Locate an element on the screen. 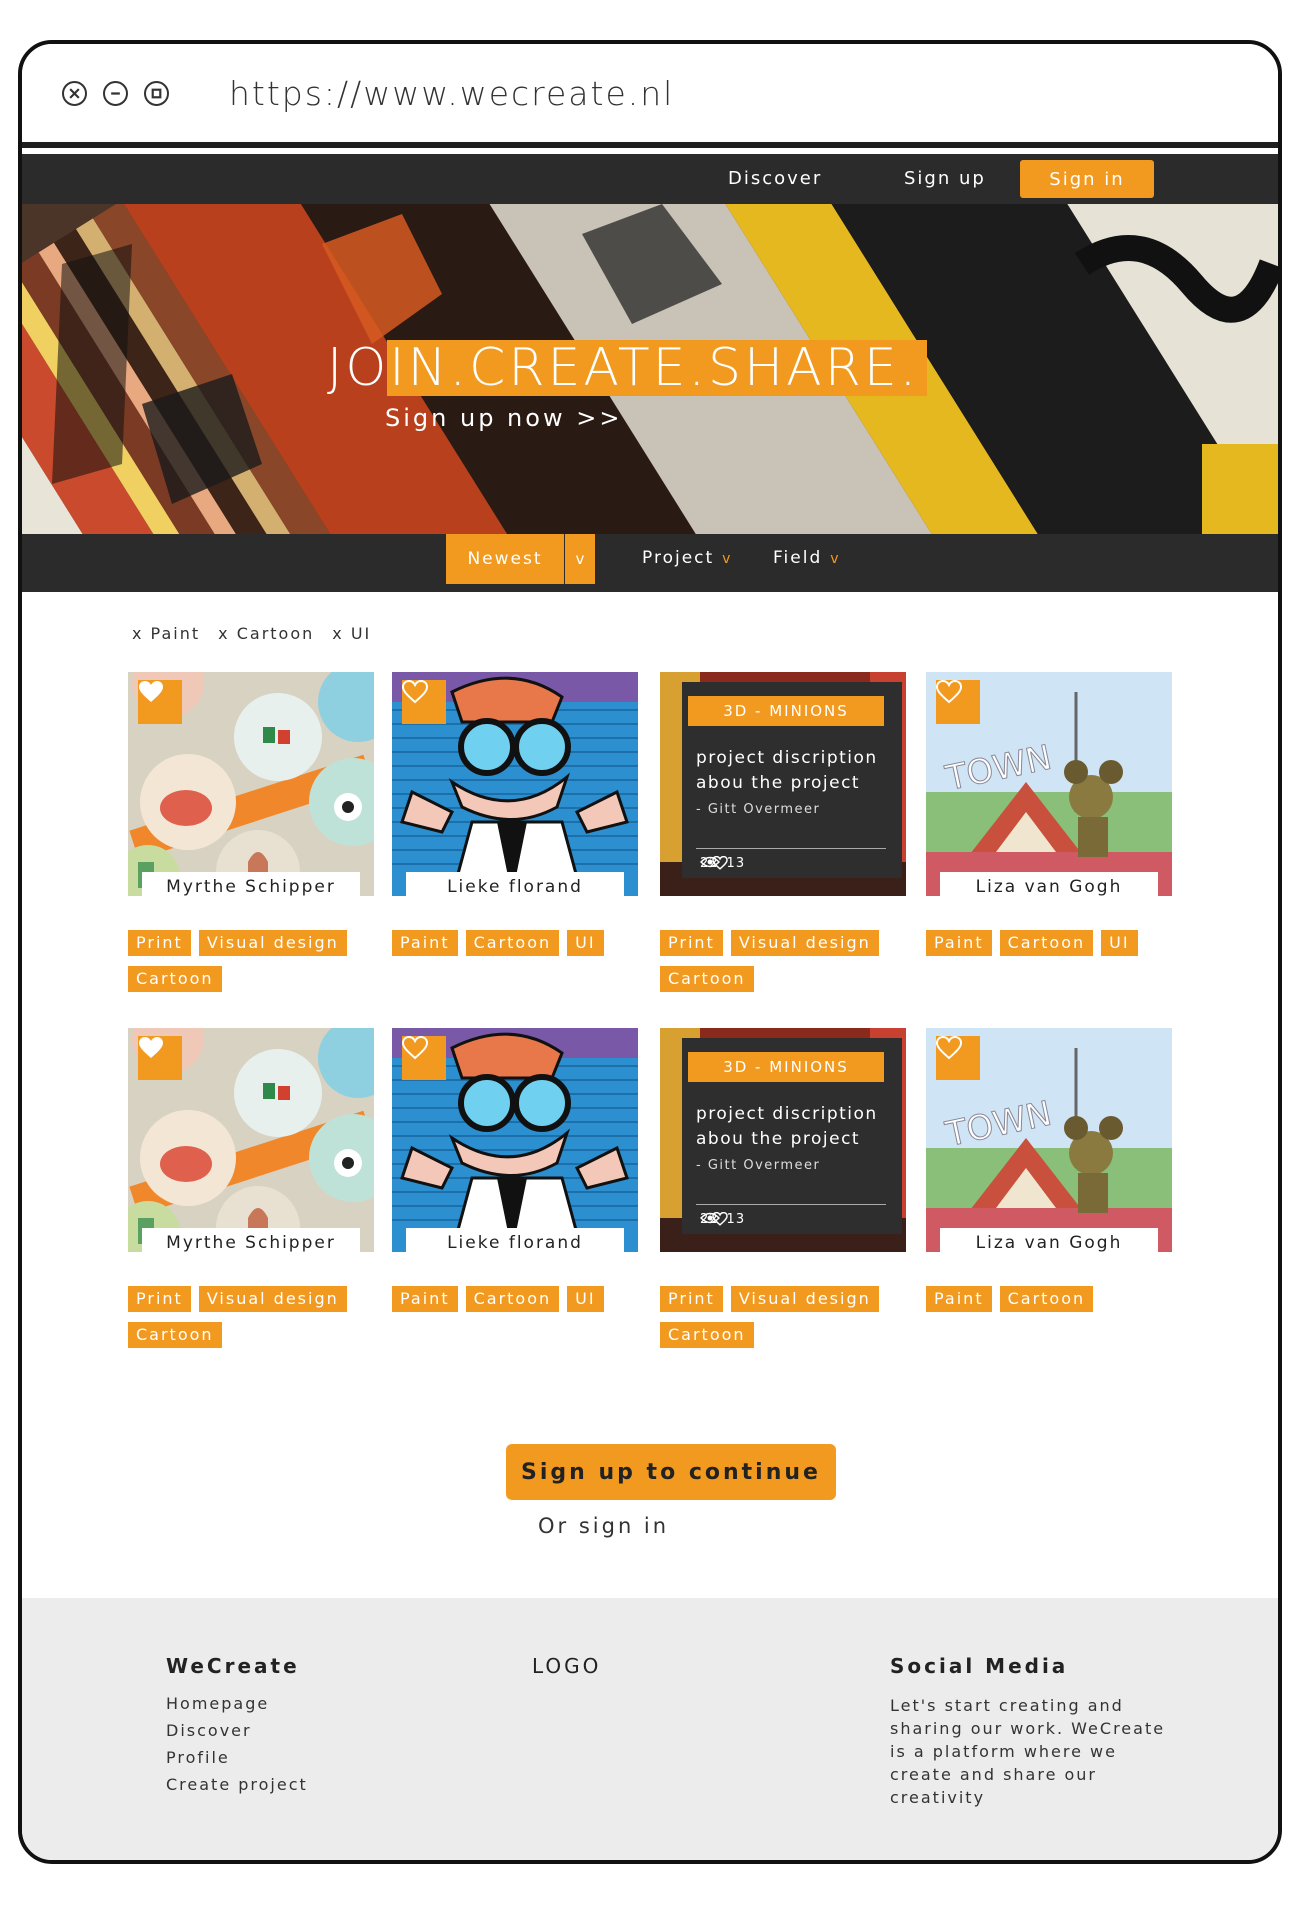 The width and height of the screenshot is (1301, 1907). footer-brand: WeCreate is located at coordinates (233, 1666).